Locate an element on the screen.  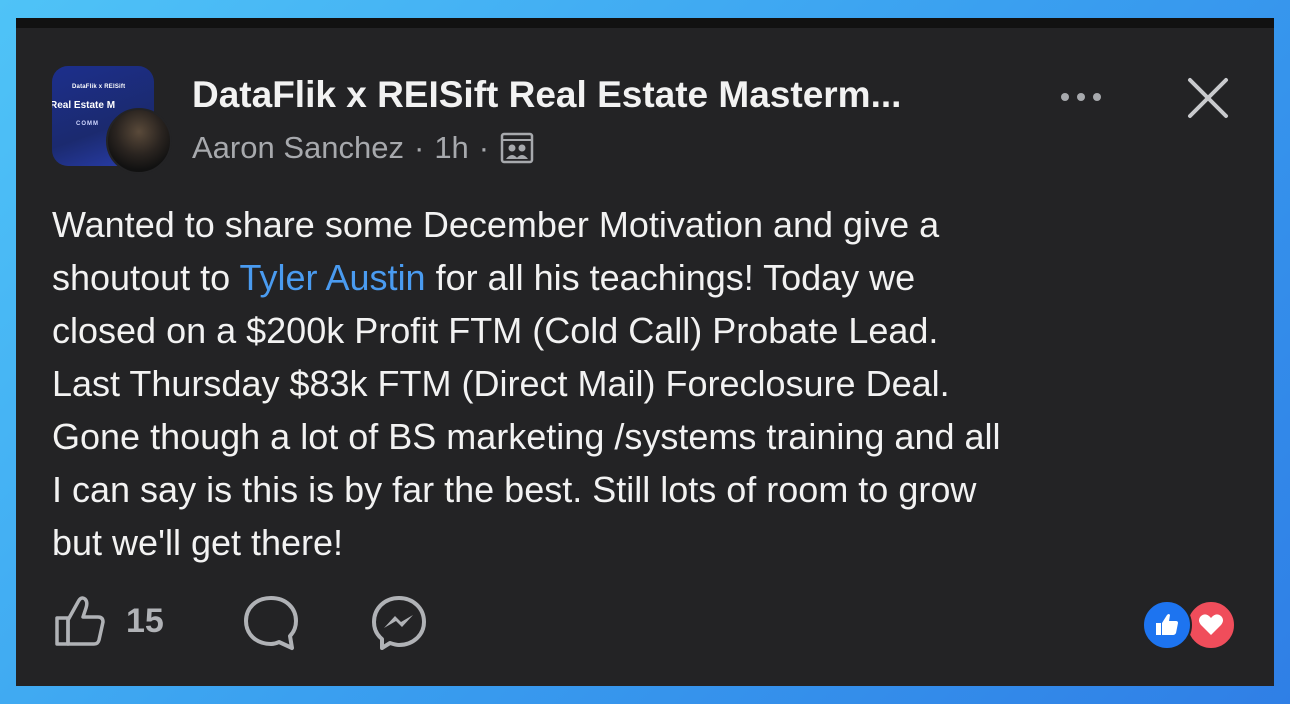
like-count: 15 is located at coordinates (145, 621).